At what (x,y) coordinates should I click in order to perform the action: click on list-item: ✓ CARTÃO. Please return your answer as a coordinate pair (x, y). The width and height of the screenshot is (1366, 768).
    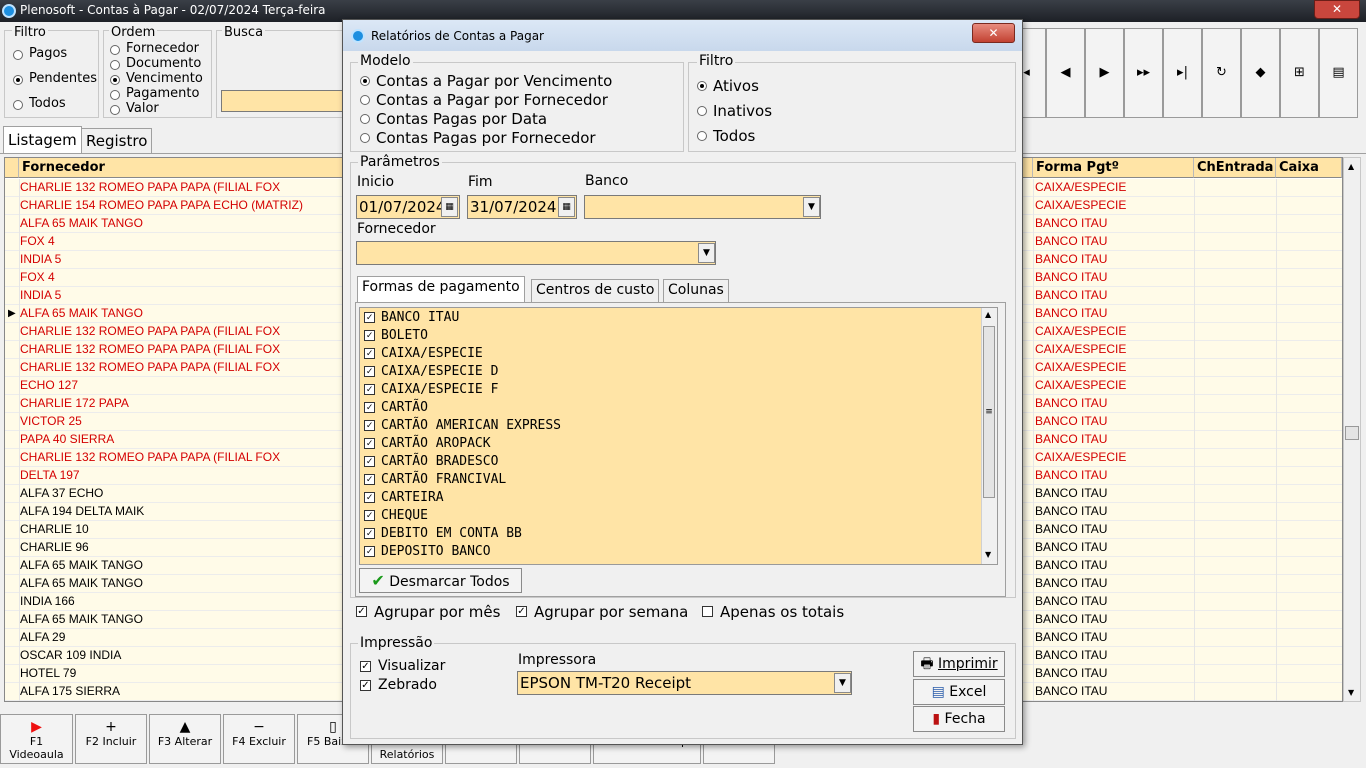
    Looking at the image, I should click on (396, 409).